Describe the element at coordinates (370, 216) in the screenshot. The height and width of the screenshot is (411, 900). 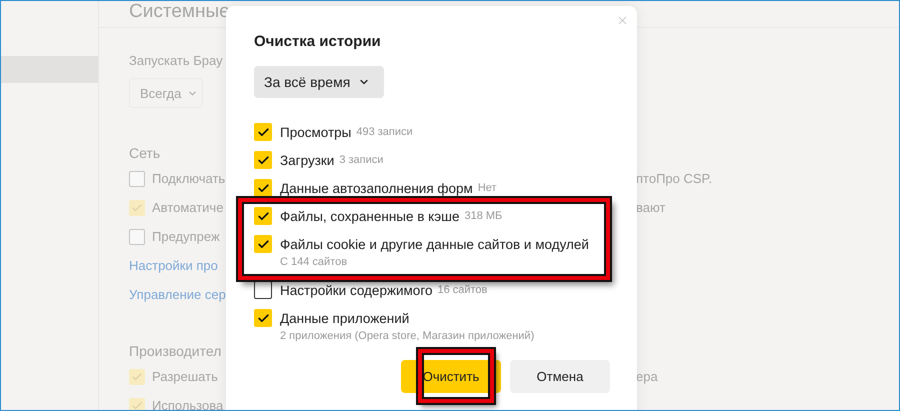
I see `option-label: Файлы, сохраненные в кэше` at that location.